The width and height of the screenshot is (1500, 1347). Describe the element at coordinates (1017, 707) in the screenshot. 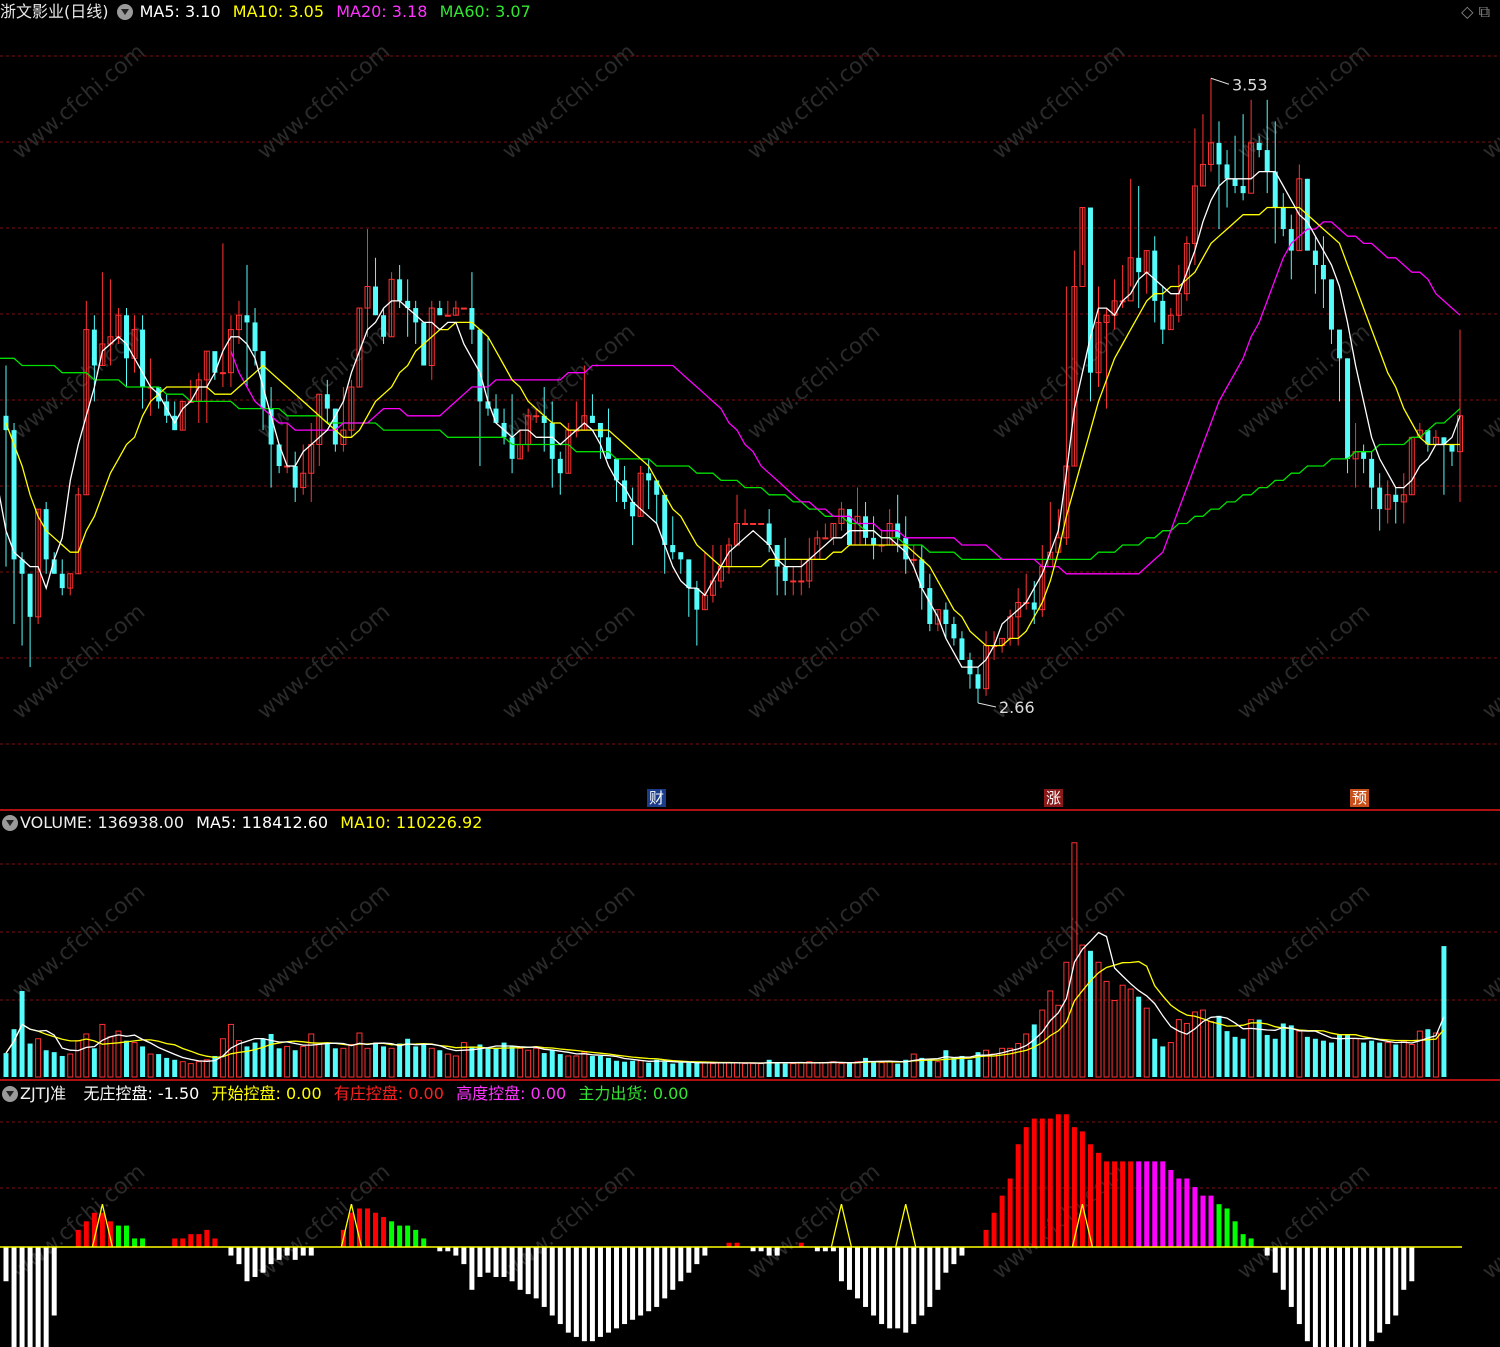

I see `low-price-label: 2.66` at that location.